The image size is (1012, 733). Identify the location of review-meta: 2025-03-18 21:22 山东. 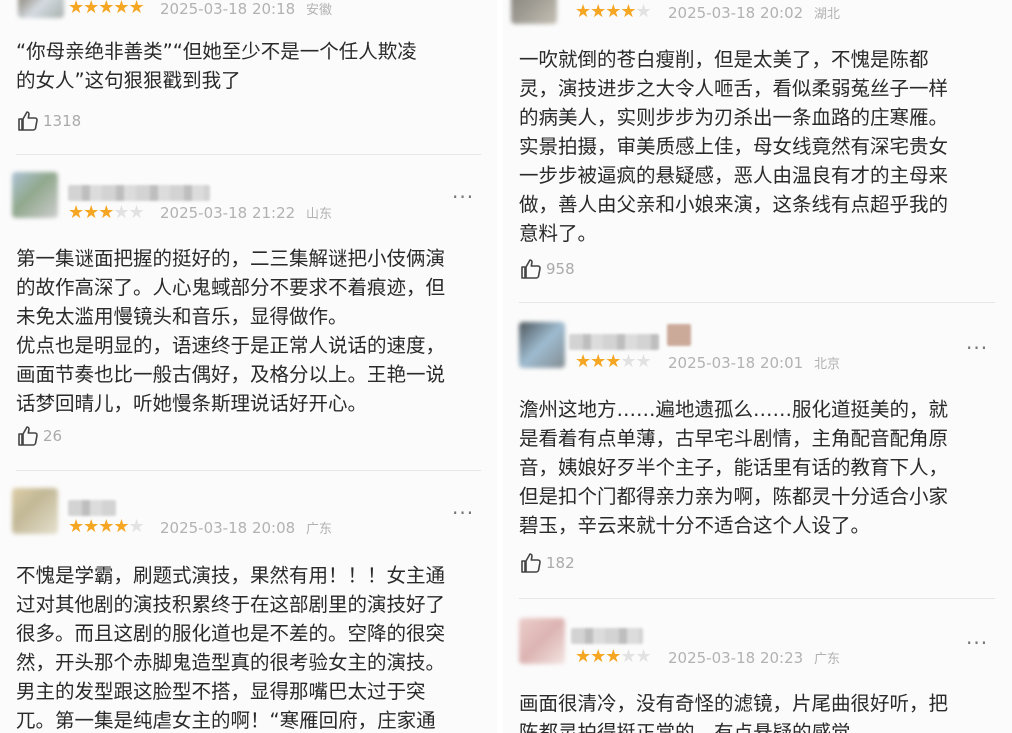
(246, 214).